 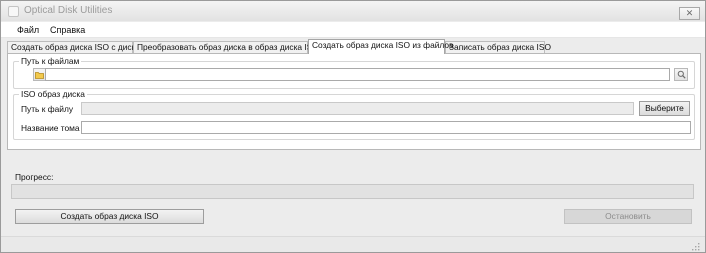 I want to click on search-icon, so click(x=681, y=74).